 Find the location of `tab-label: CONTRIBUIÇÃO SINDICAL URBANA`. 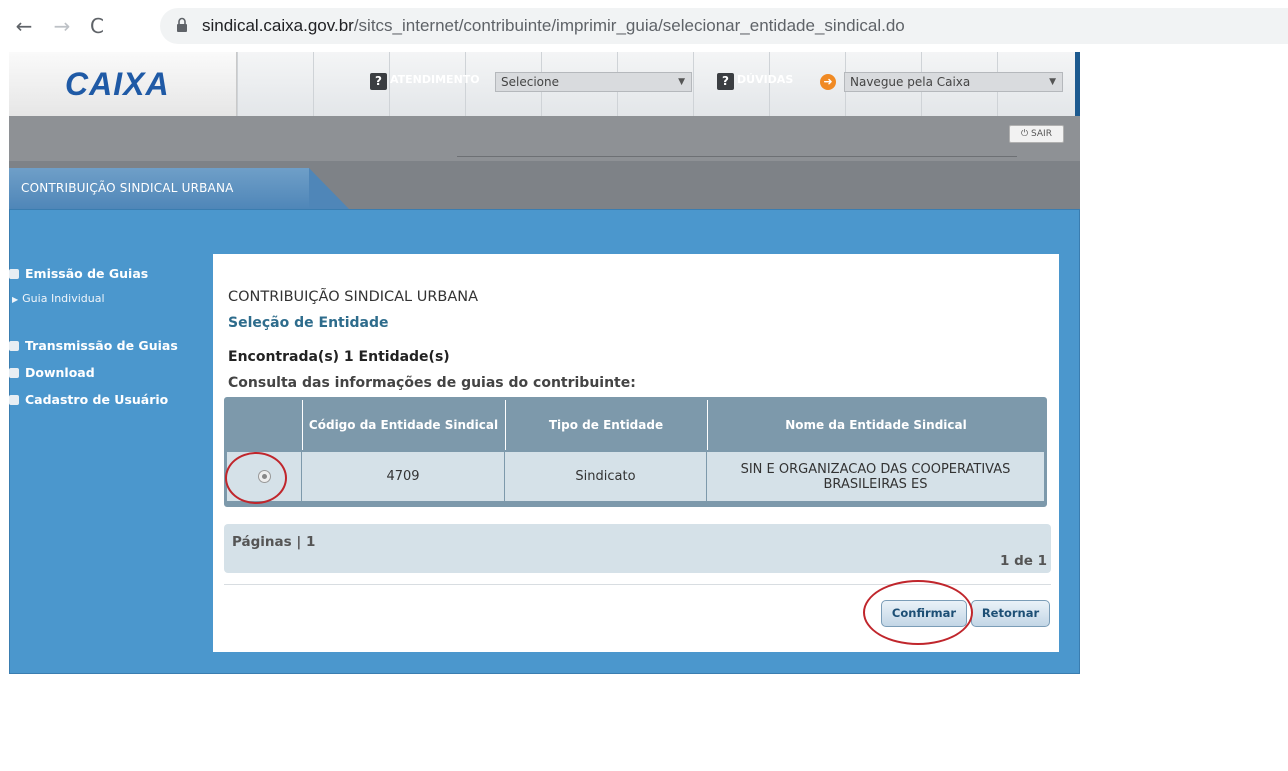

tab-label: CONTRIBUIÇÃO SINDICAL URBANA is located at coordinates (127, 188).